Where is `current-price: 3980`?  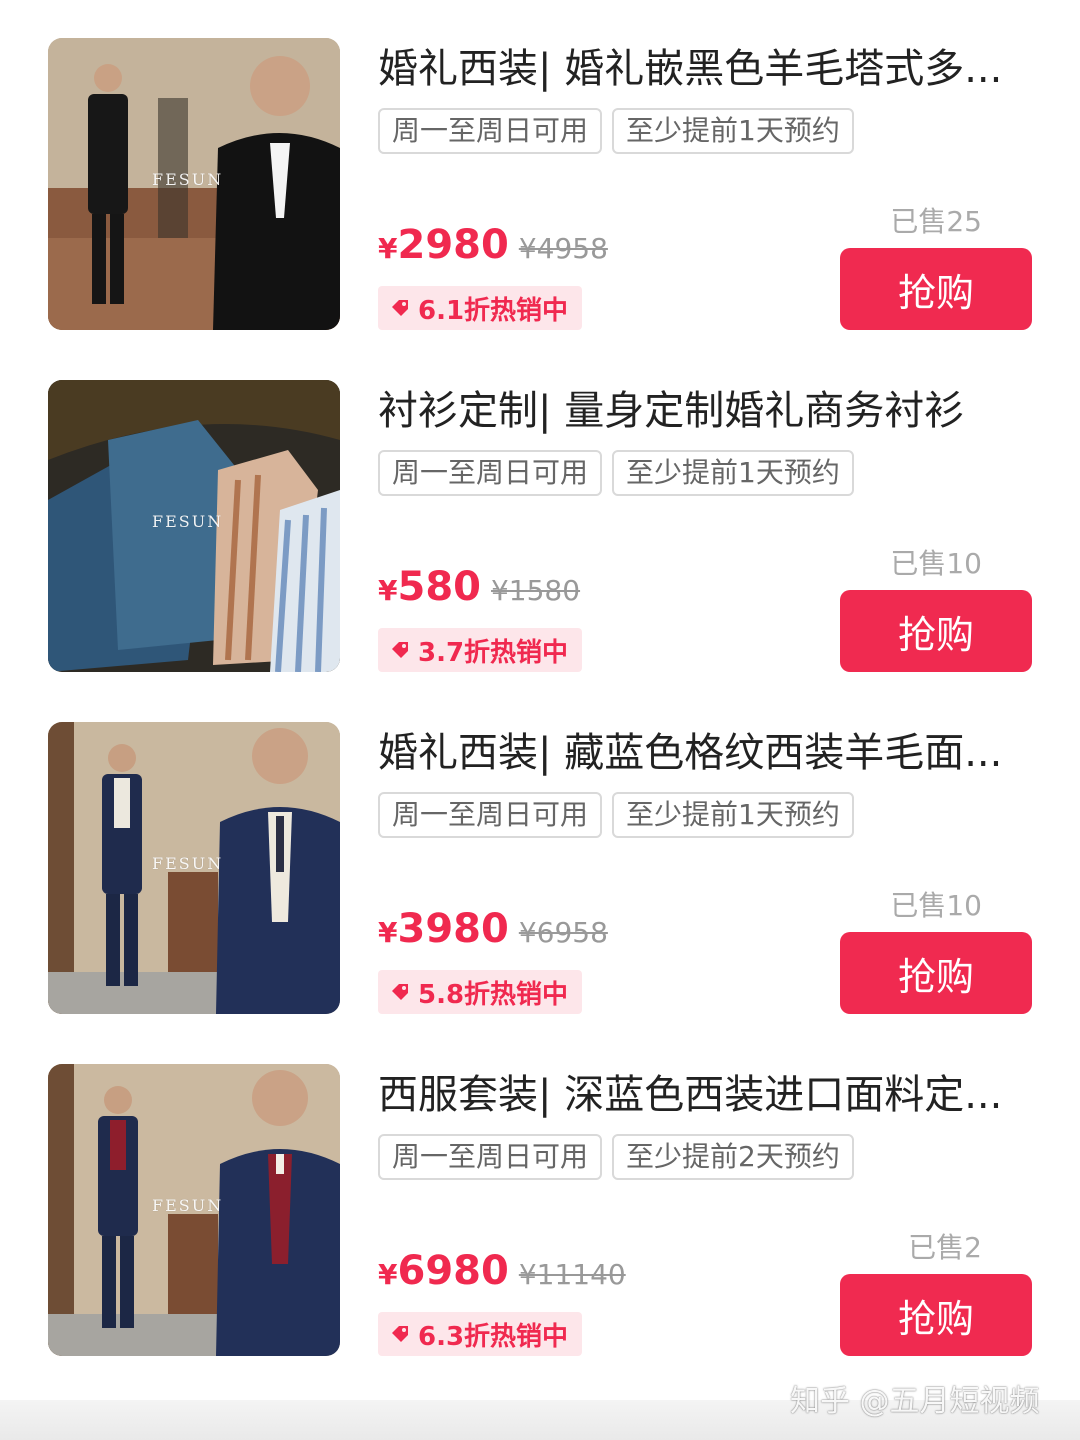 current-price: 3980 is located at coordinates (453, 929).